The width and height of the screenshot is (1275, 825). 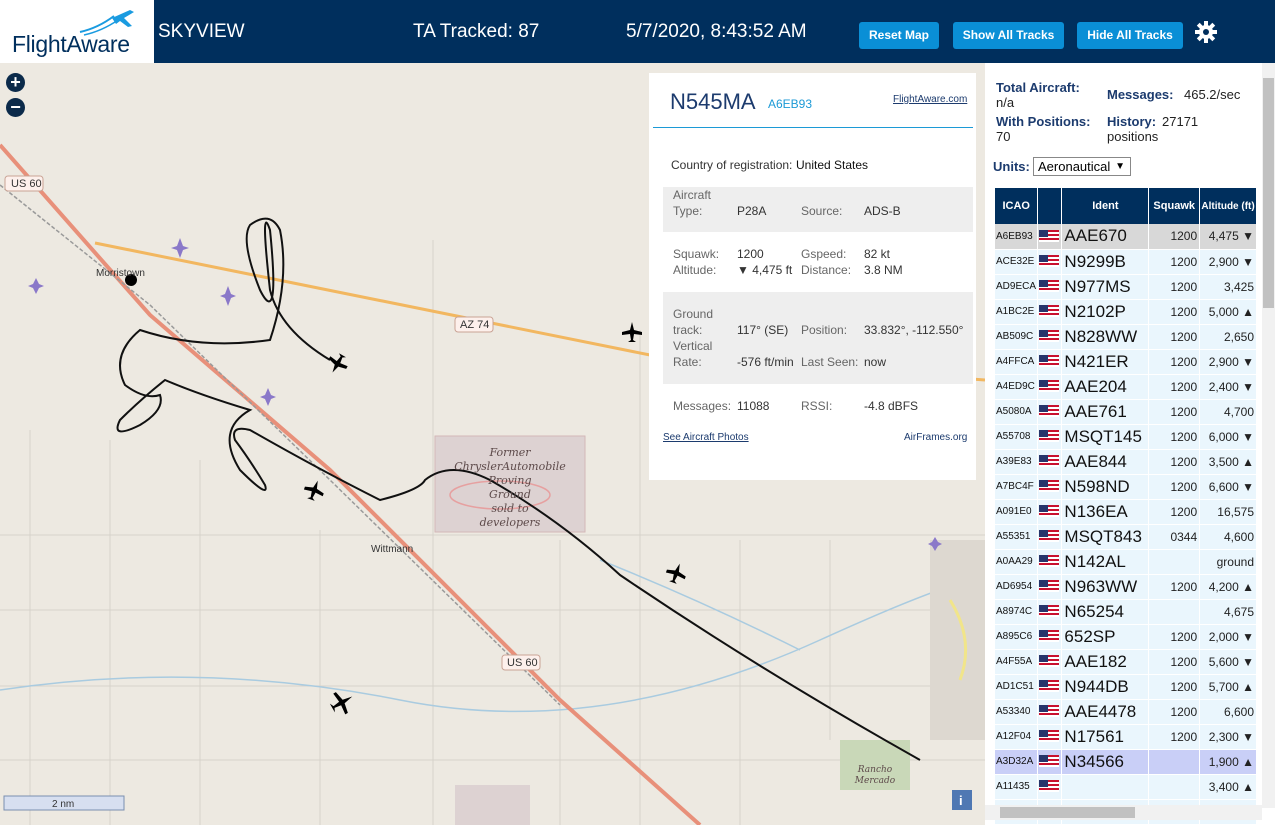 I want to click on col-ident: Ident, so click(x=1105, y=206).